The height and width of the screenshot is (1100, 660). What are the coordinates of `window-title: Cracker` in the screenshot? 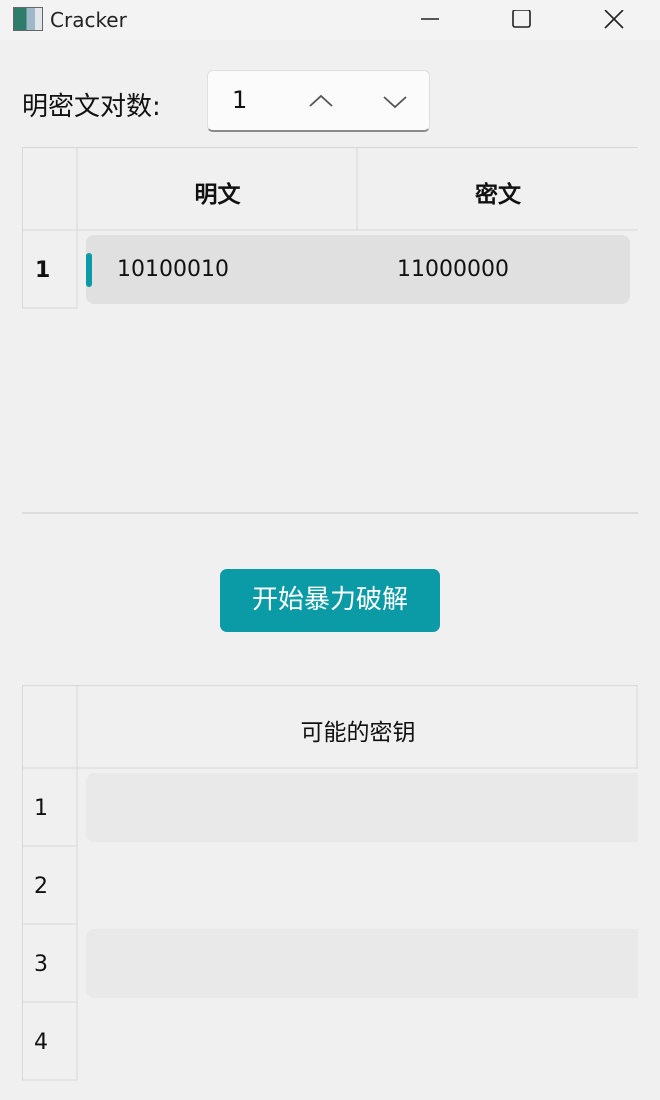 It's located at (88, 20).